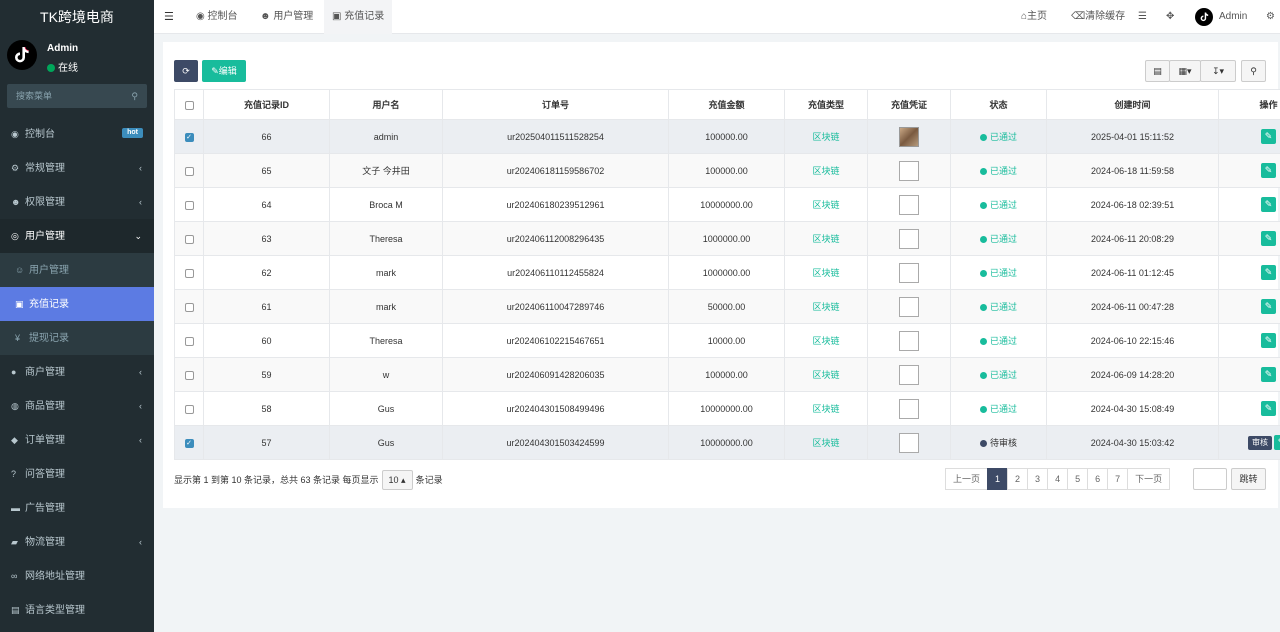 This screenshot has width=1280, height=632. I want to click on translate-icon: ☰, so click(1142, 17).